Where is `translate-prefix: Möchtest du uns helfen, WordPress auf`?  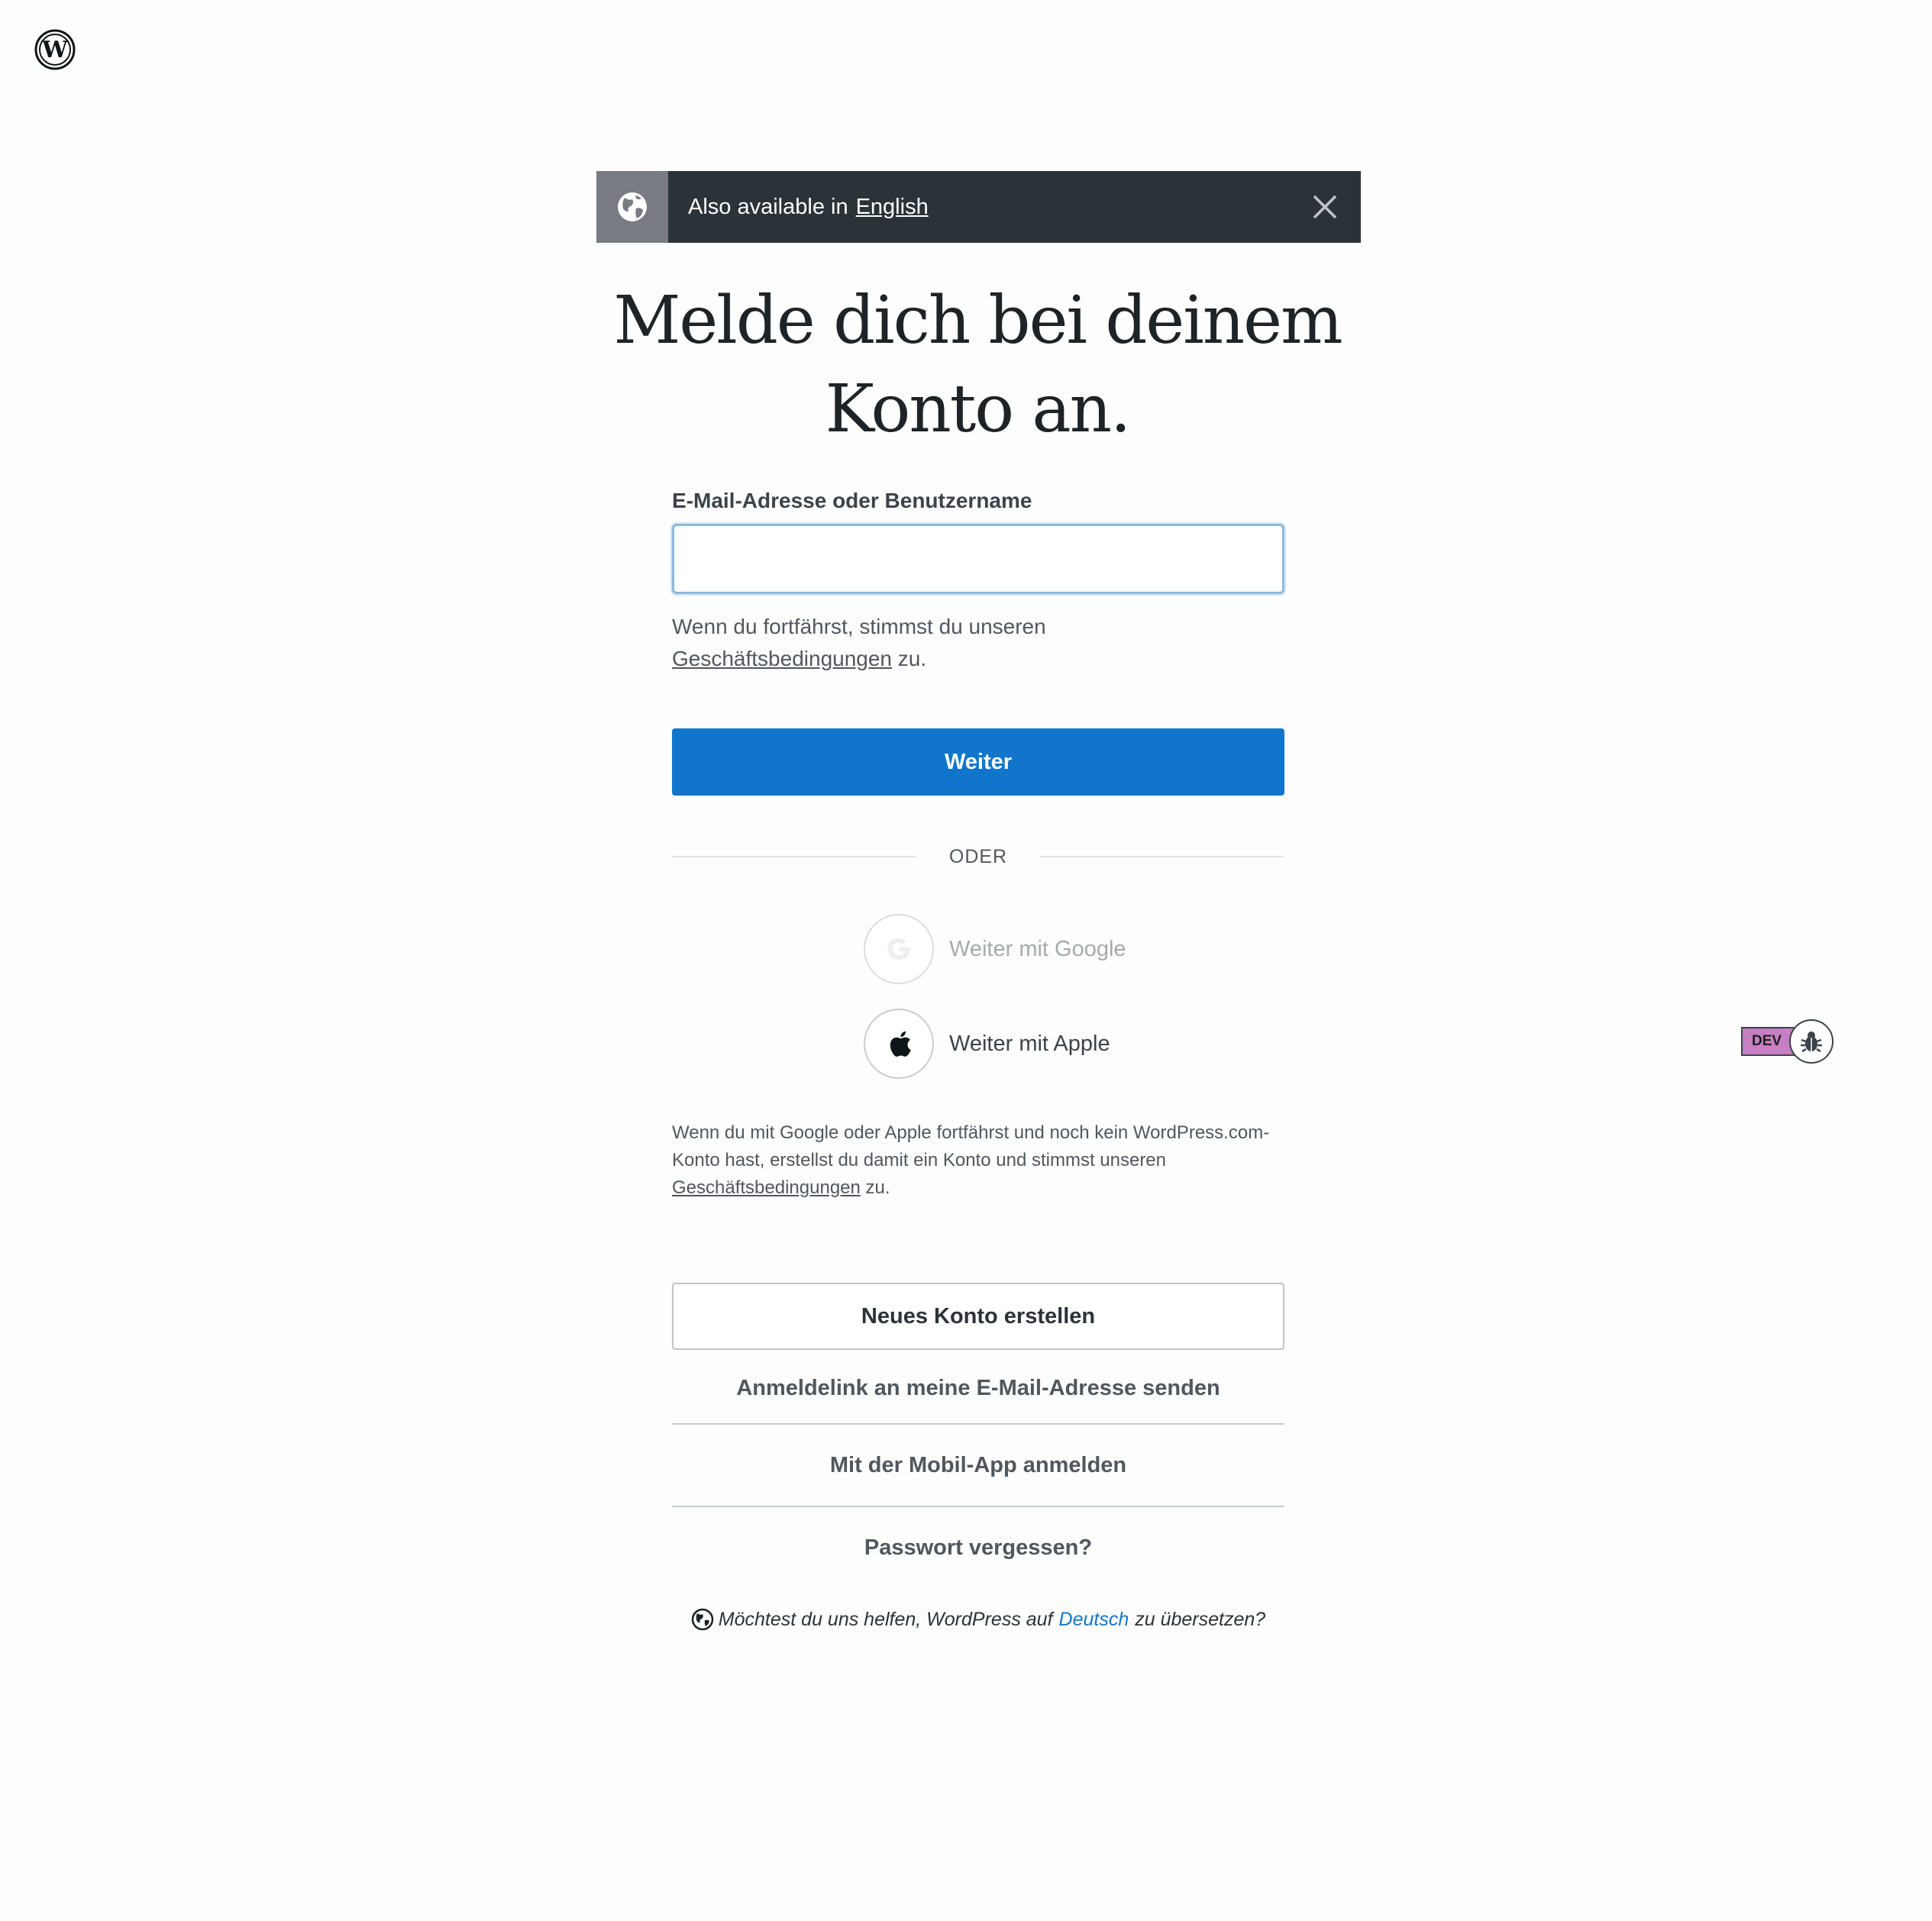
translate-prefix: Möchtest du uns helfen, WordPress auf is located at coordinates (885, 1619).